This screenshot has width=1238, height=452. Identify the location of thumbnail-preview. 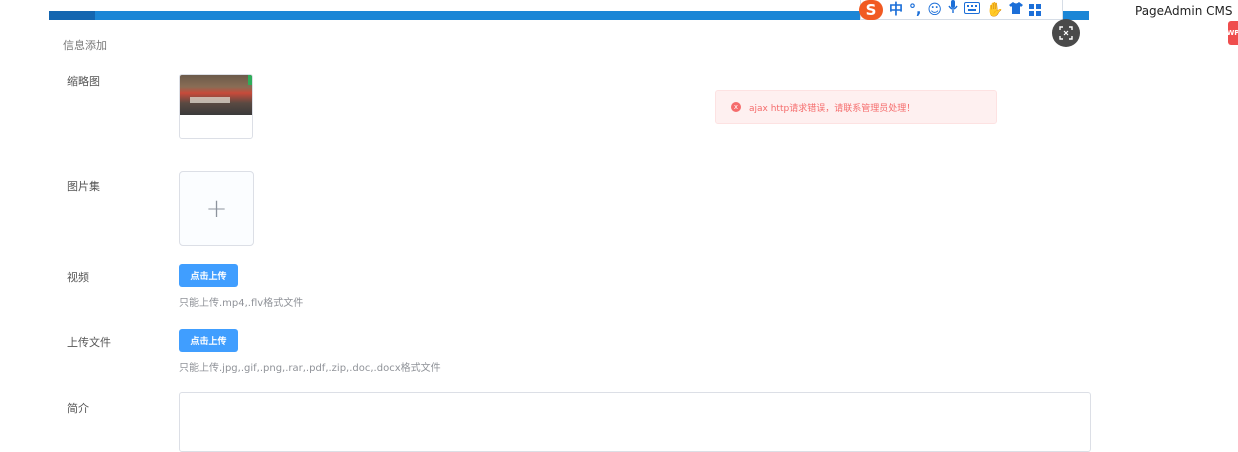
(216, 106).